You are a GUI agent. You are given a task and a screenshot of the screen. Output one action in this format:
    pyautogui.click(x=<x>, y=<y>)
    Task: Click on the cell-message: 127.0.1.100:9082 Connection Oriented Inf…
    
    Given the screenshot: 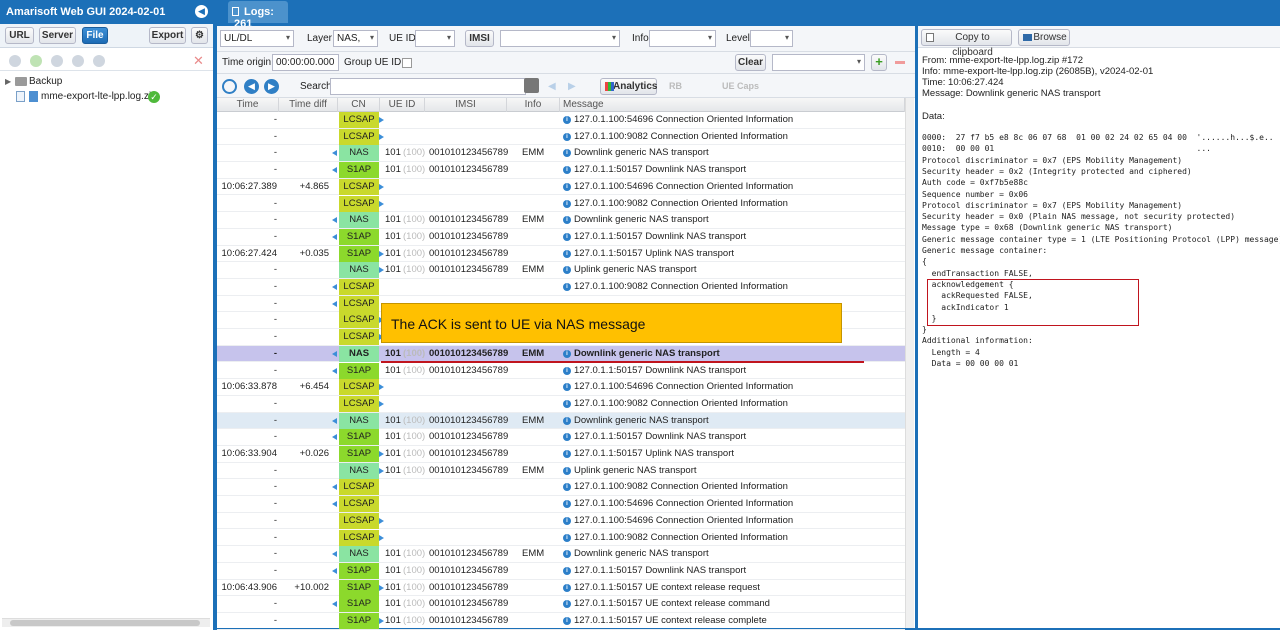 What is the action you would take?
    pyautogui.click(x=681, y=487)
    